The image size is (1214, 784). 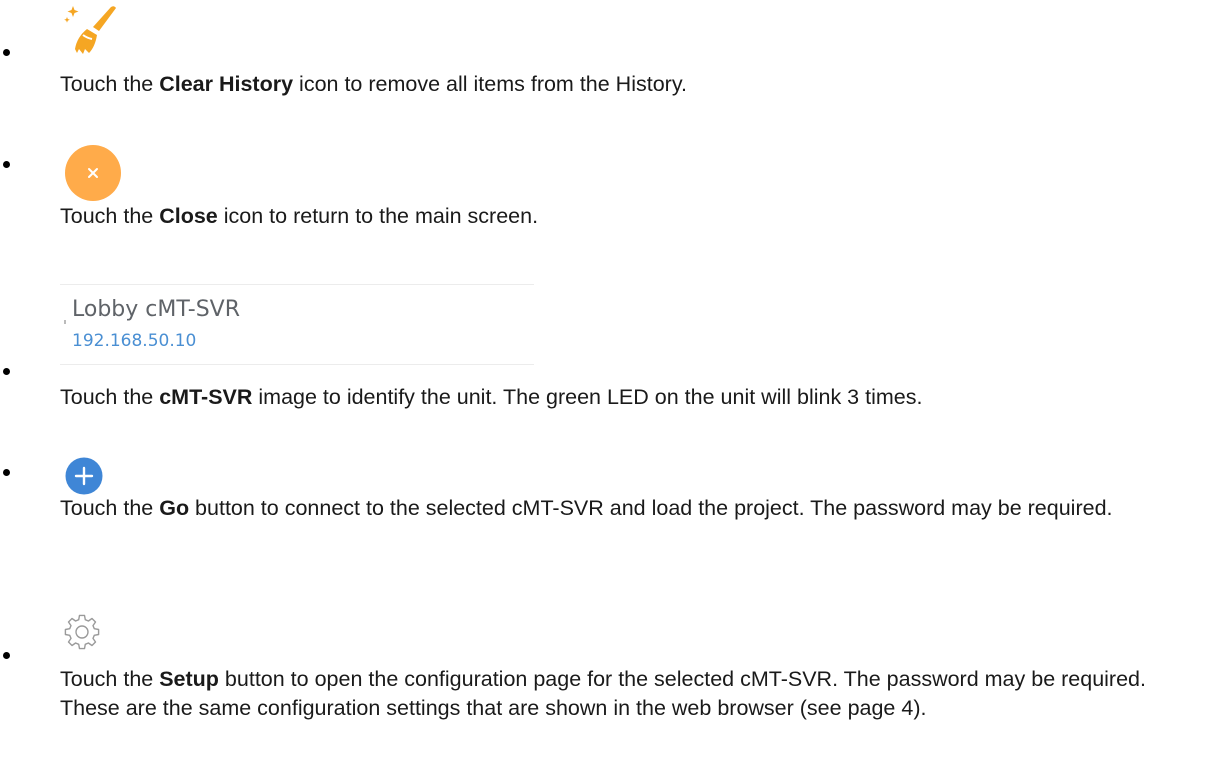 What do you see at coordinates (90, 29) in the screenshot?
I see `broom-icon` at bounding box center [90, 29].